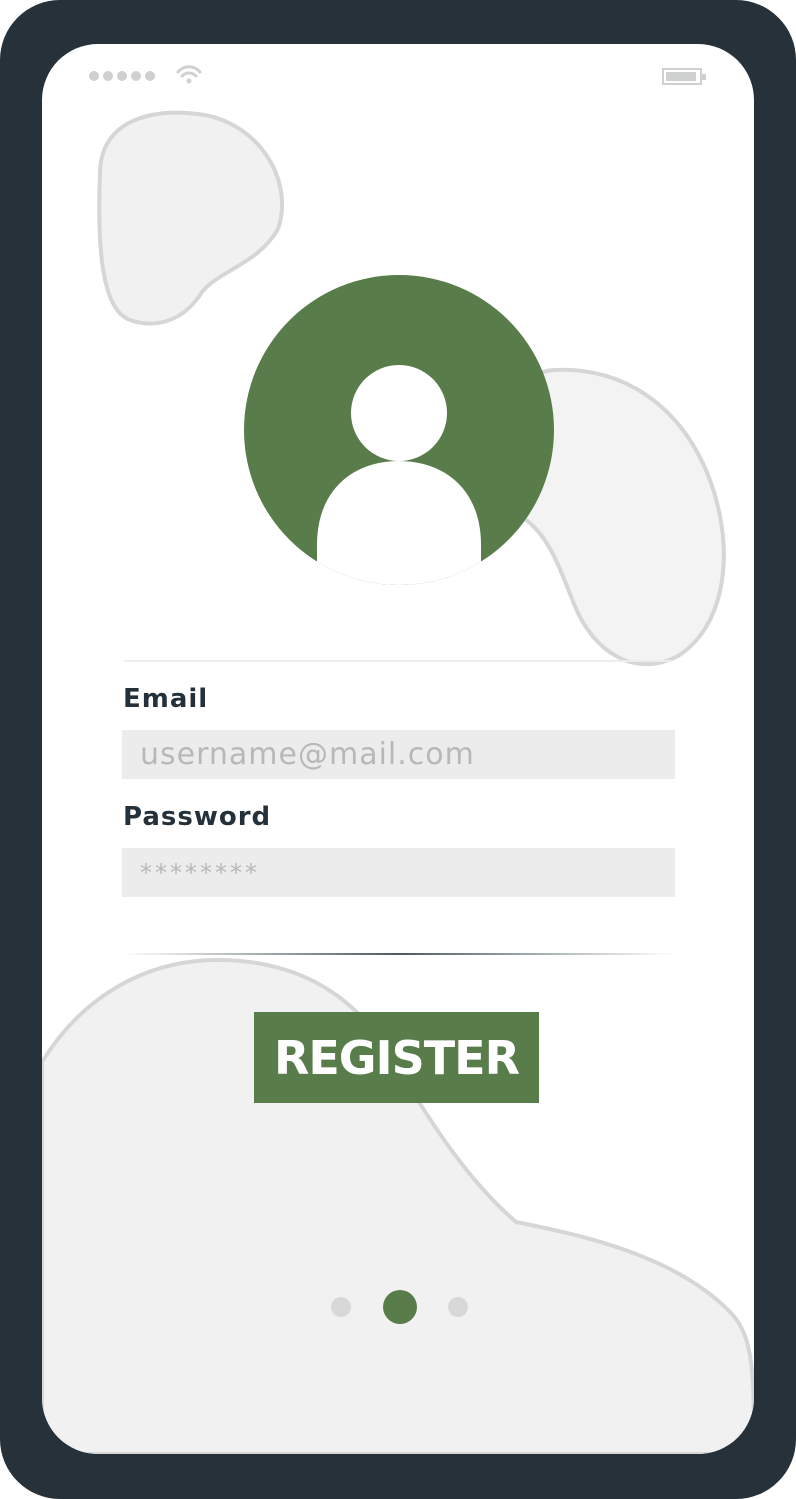  Describe the element at coordinates (399, 430) in the screenshot. I see `user-avatar-icon` at that location.